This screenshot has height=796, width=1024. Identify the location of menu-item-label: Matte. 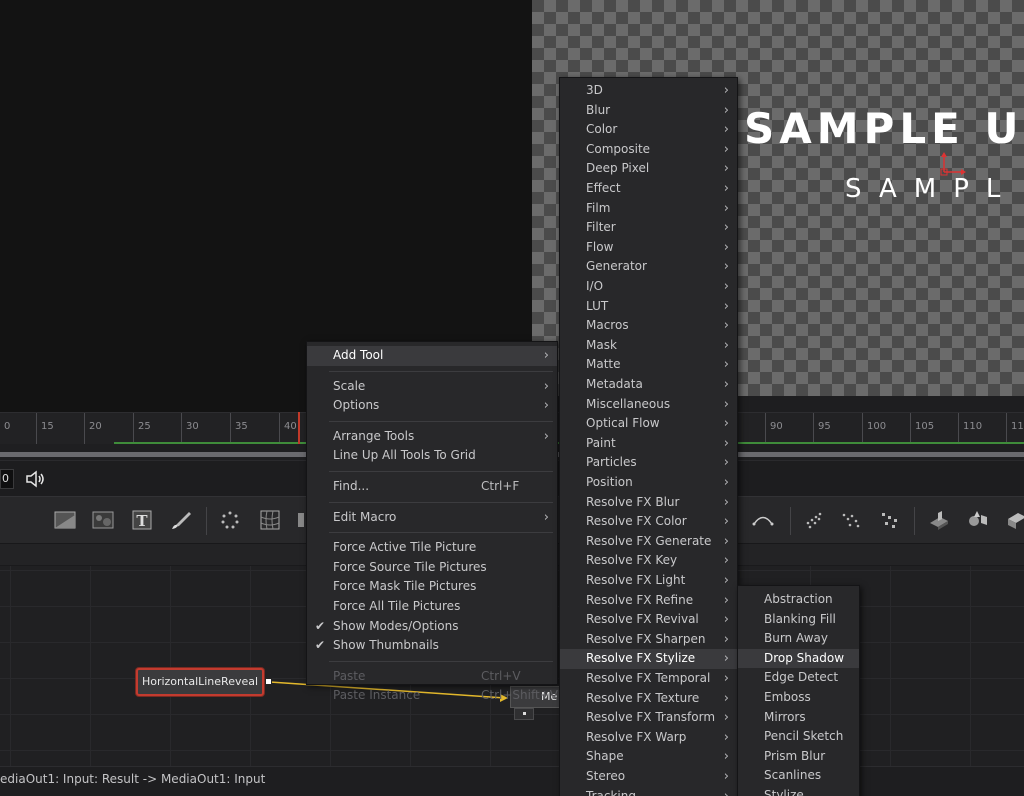
(603, 364).